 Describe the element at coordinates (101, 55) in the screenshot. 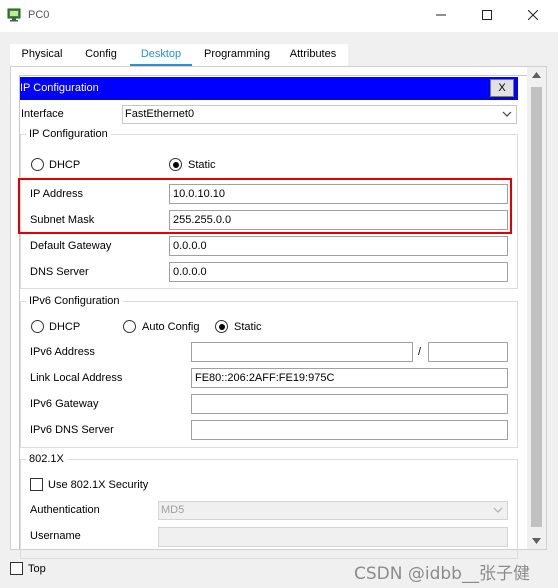

I see `tab-config: Config` at that location.